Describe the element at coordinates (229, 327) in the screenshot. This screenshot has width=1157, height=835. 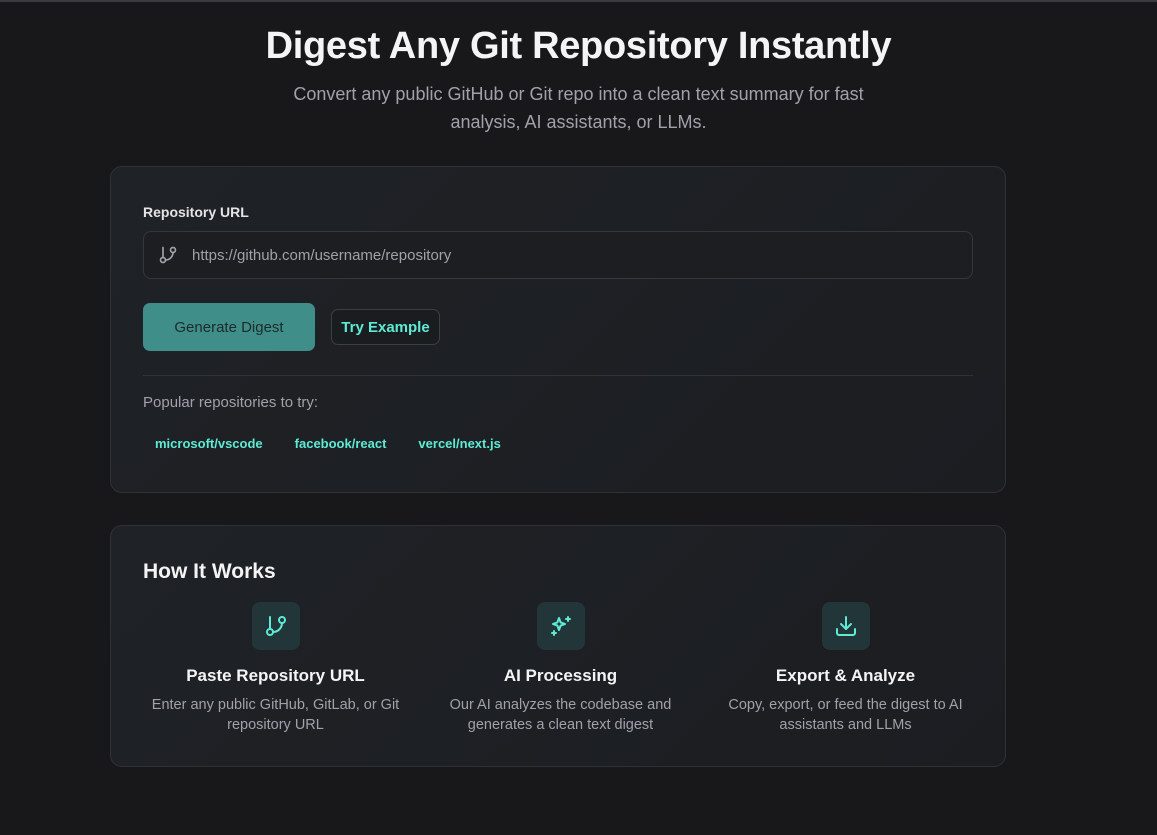
I see `generate-digest-button: Generate Digest` at that location.